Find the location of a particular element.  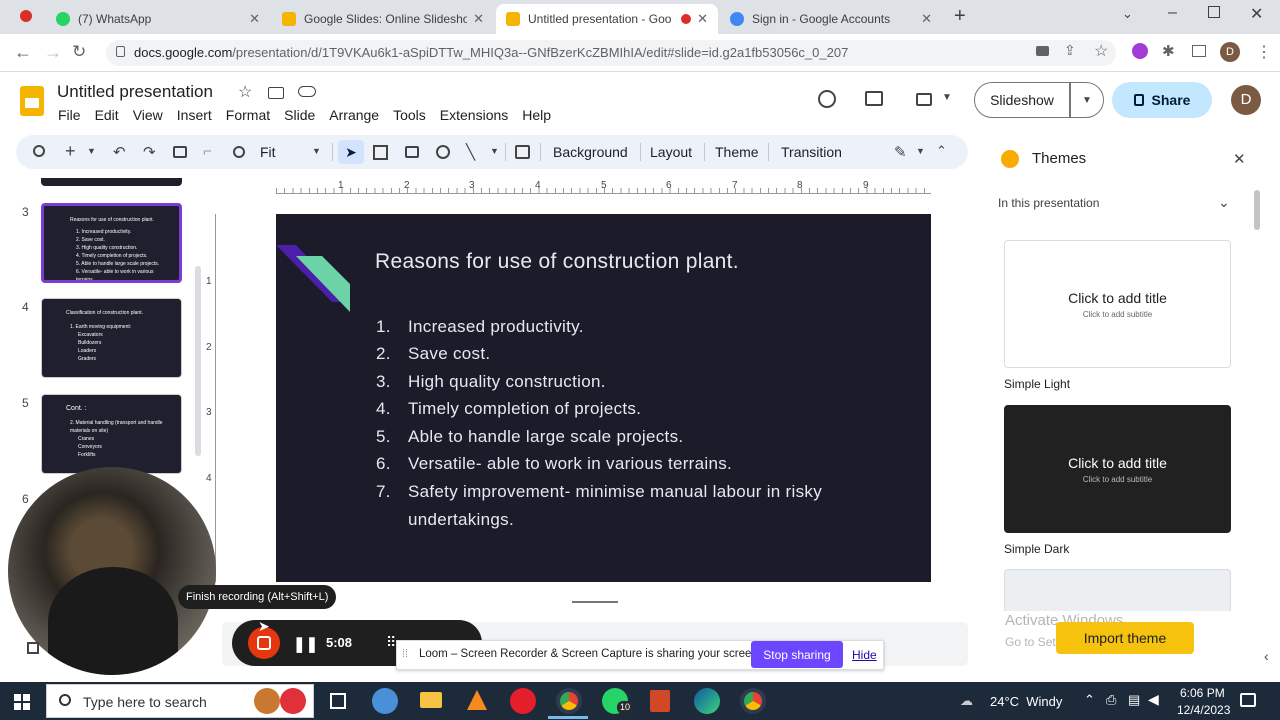

background-button: Background is located at coordinates (590, 152).